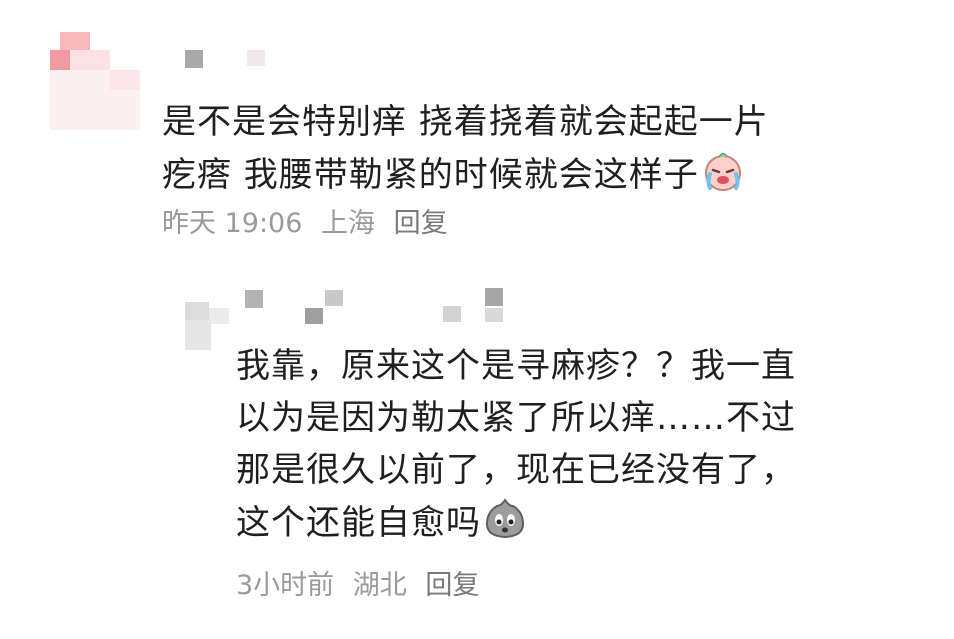 The width and height of the screenshot is (954, 639). I want to click on reply-reply-button: 回复, so click(452, 585).